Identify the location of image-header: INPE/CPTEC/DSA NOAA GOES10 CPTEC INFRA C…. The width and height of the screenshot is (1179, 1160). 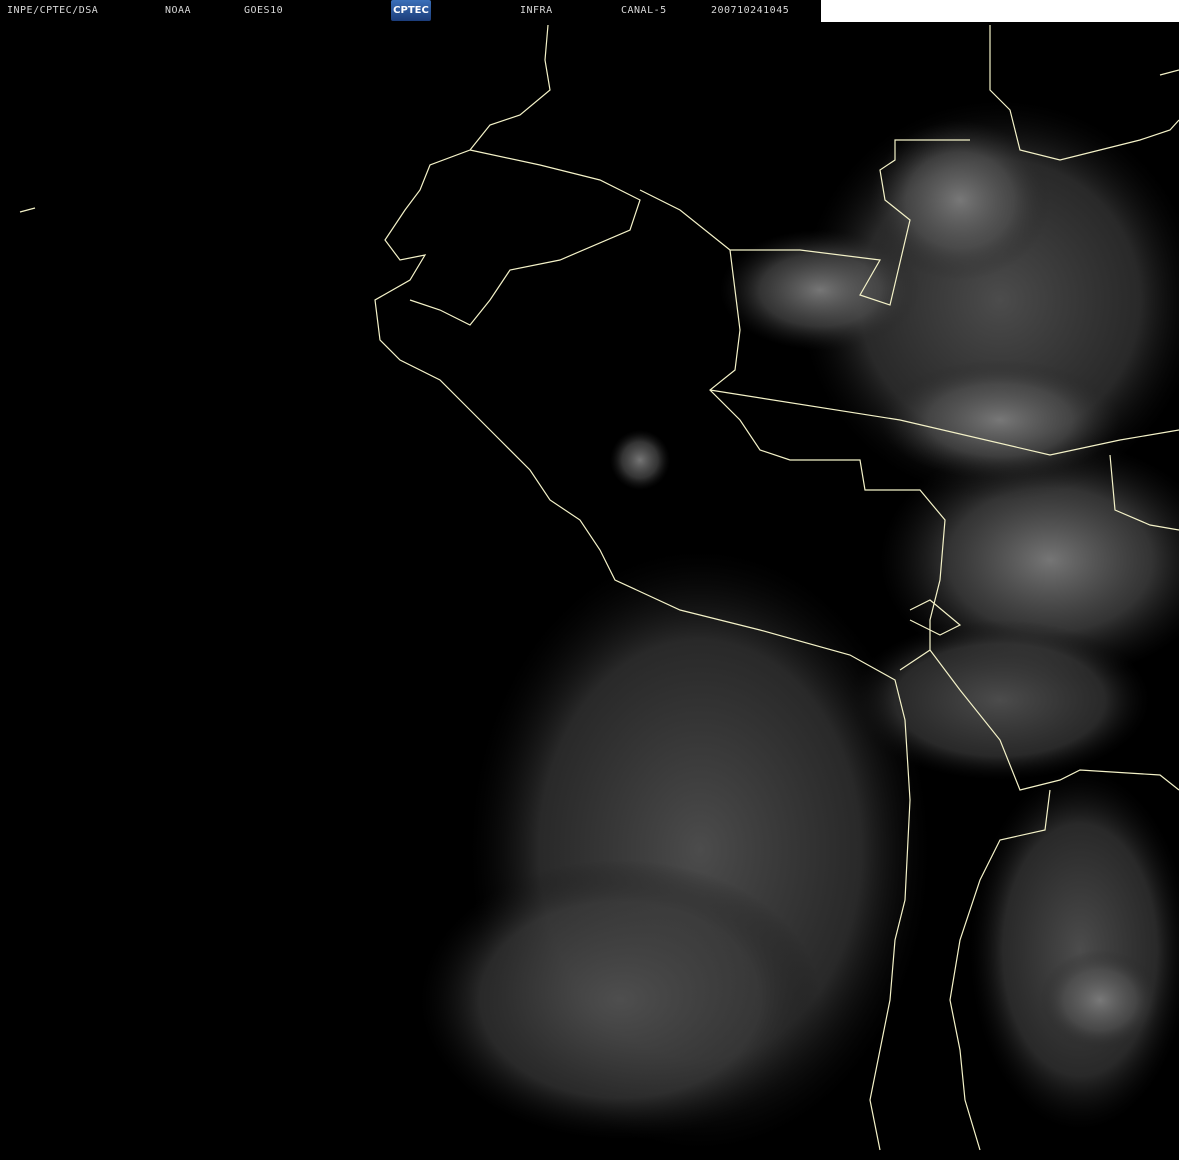
(589, 11).